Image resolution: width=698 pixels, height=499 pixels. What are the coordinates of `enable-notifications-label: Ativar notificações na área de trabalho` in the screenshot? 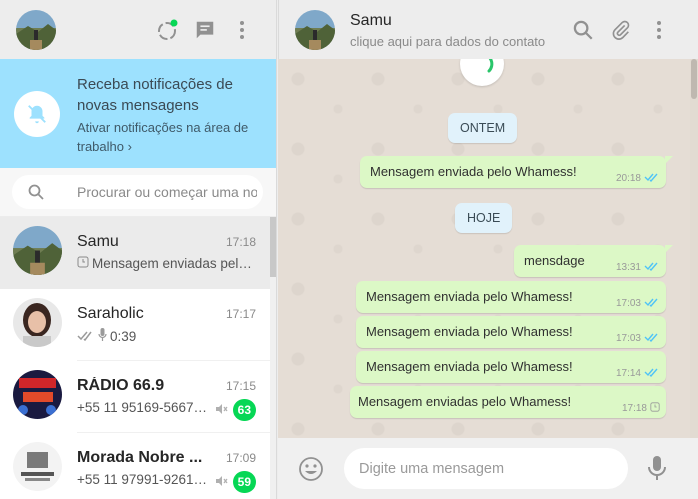 It's located at (163, 137).